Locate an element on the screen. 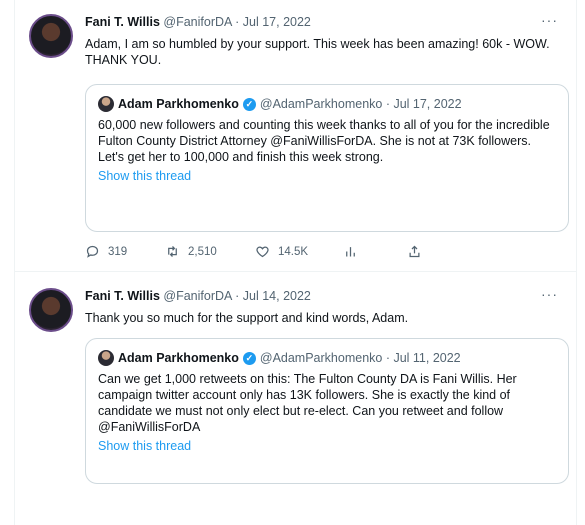 The image size is (585, 525). tweet-actions: 319 2,510 14.5K is located at coordinates (285, 253).